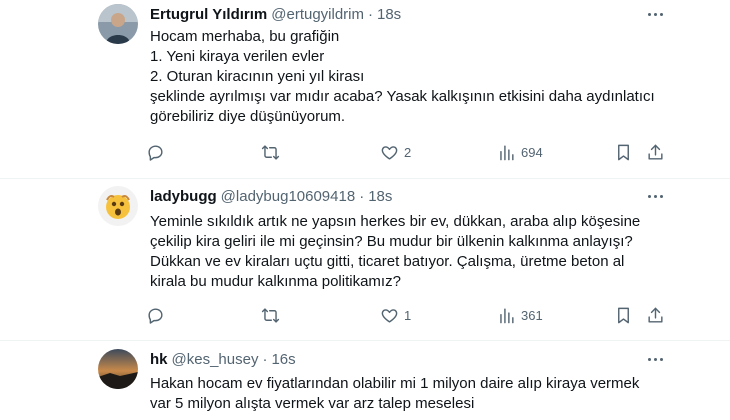 Image resolution: width=730 pixels, height=420 pixels. I want to click on views-button: 694, so click(520, 152).